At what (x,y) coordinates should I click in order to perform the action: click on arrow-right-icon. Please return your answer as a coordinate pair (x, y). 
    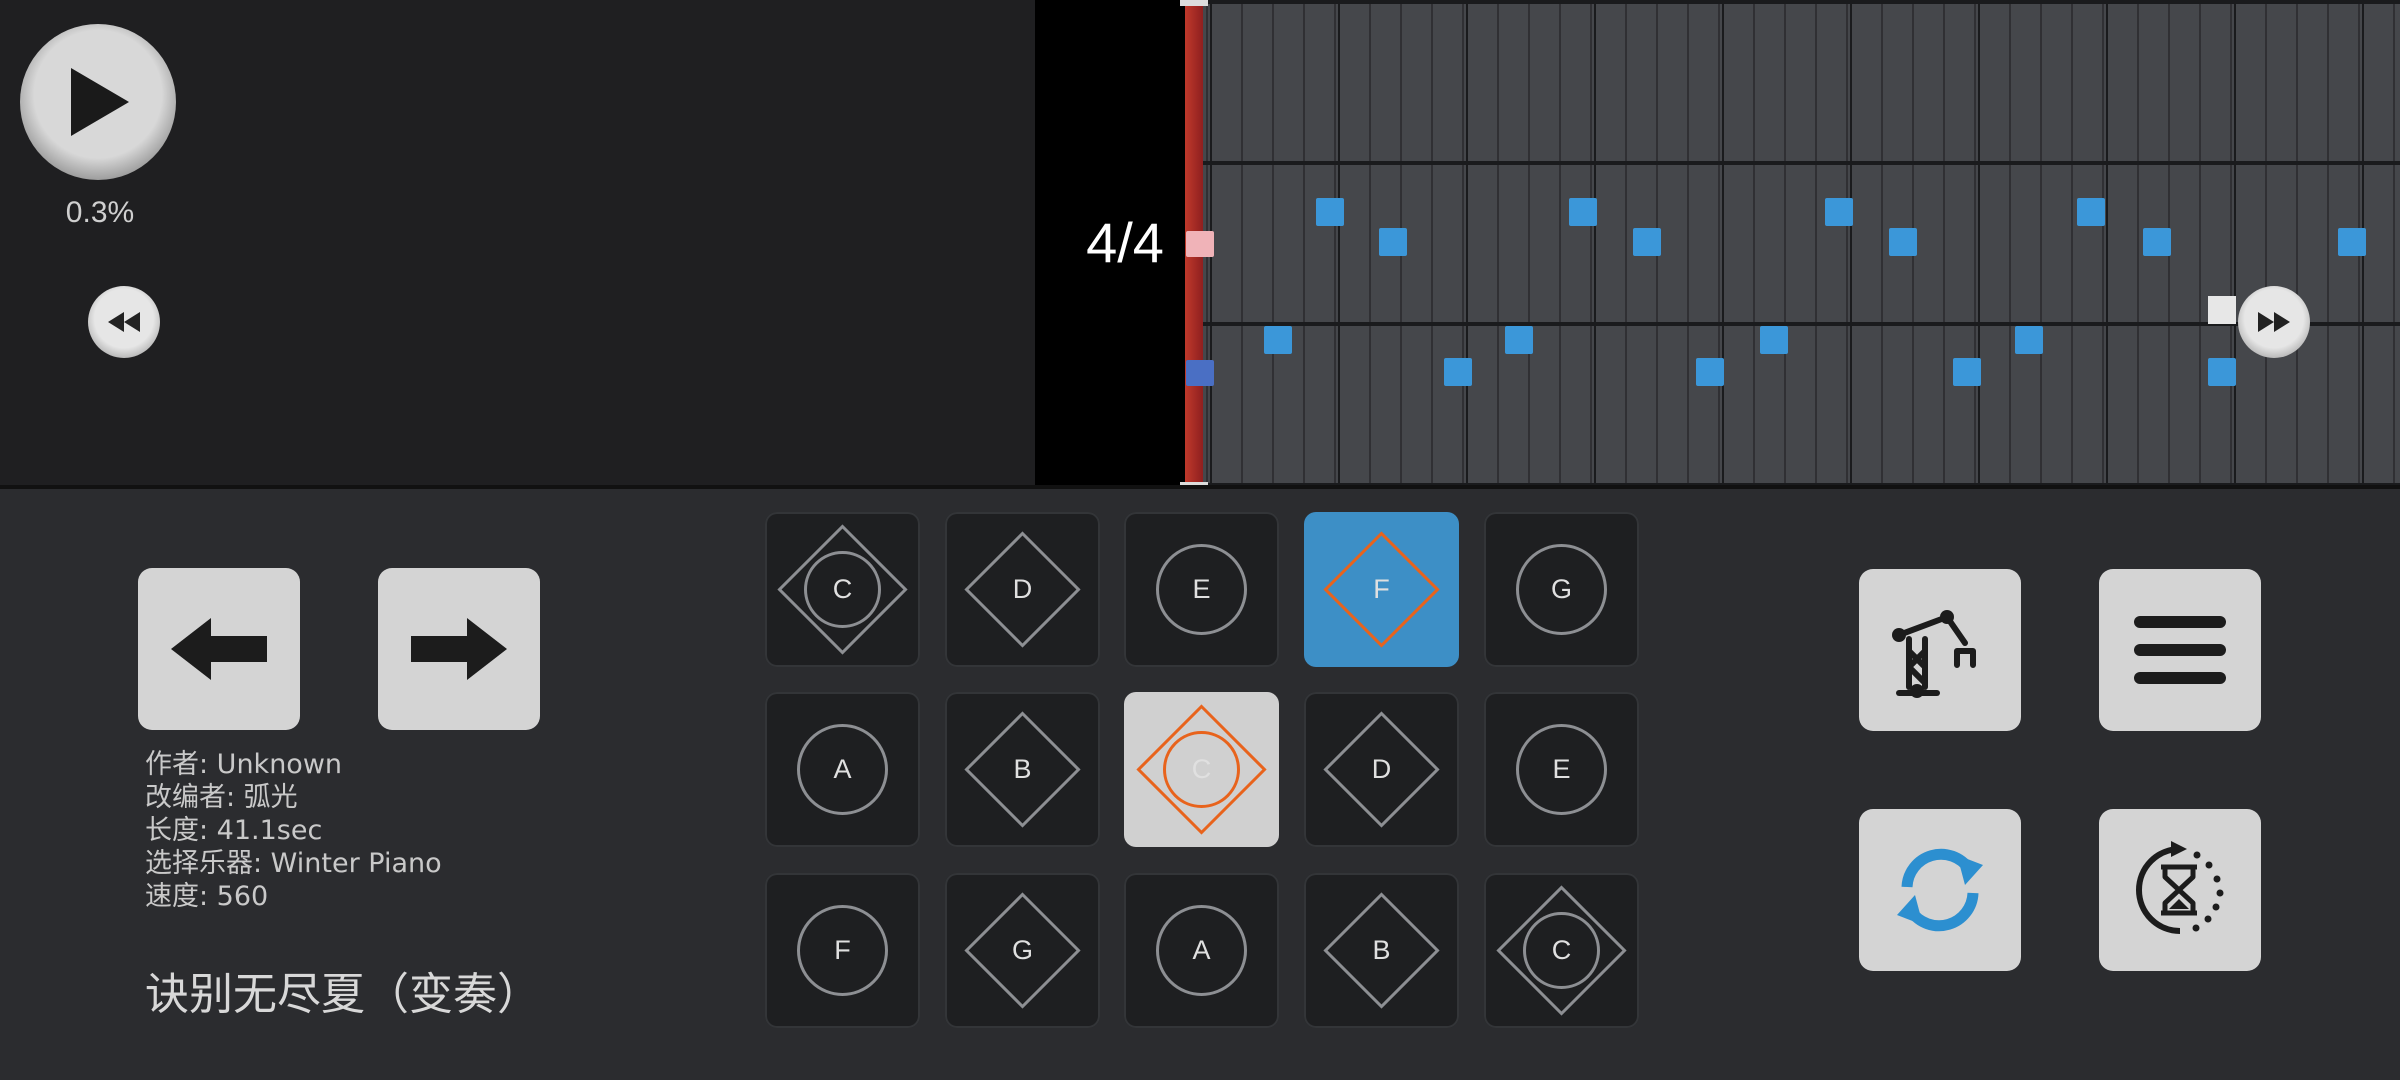
    Looking at the image, I should click on (459, 649).